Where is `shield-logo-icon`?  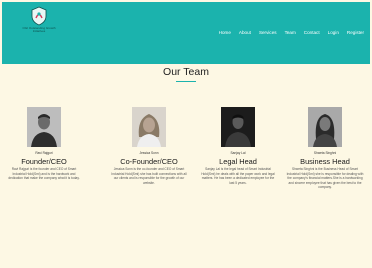
shield-logo-icon is located at coordinates (39, 16).